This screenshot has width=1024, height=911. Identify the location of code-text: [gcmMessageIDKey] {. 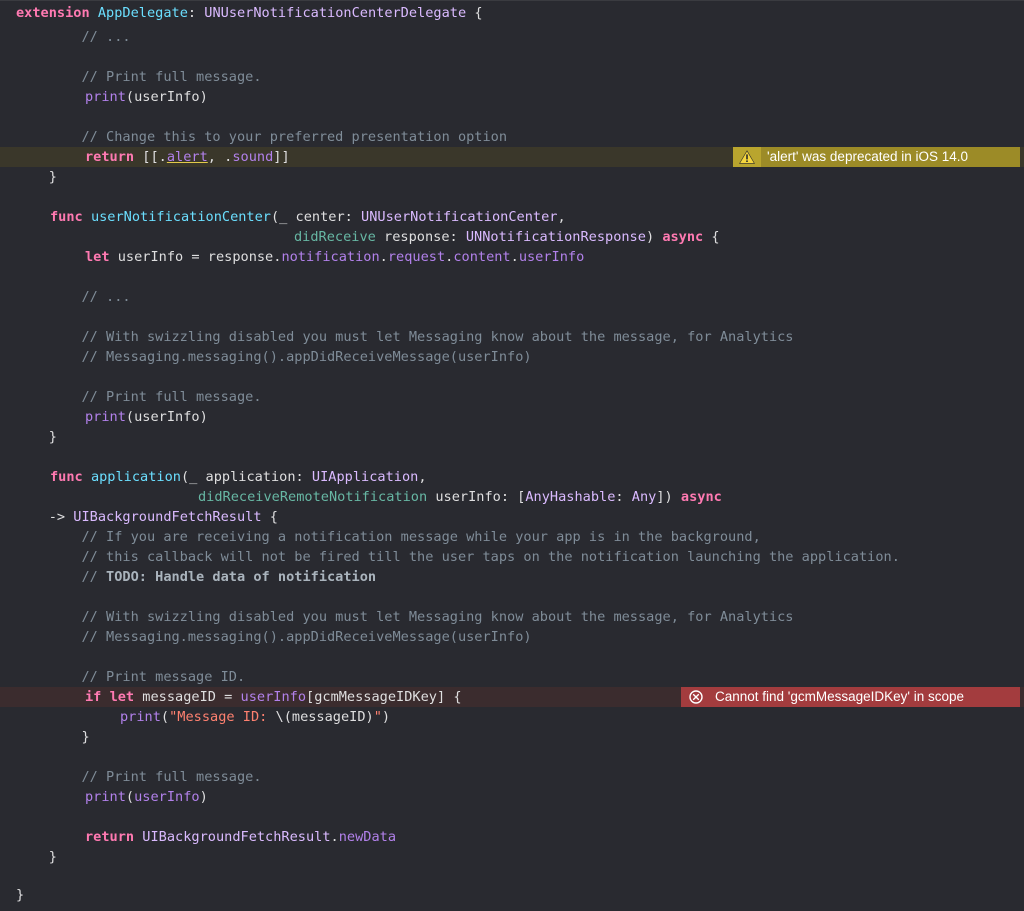
(384, 697).